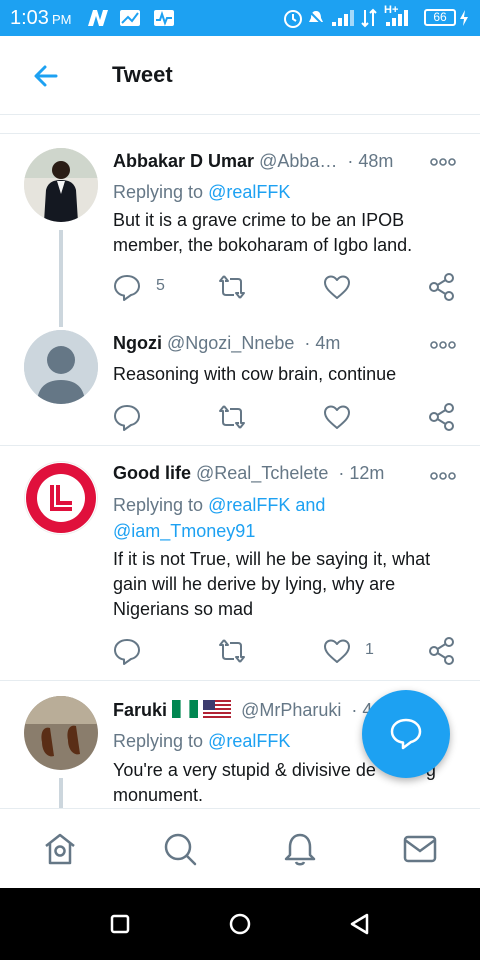 The width and height of the screenshot is (480, 960). What do you see at coordinates (369, 18) in the screenshot?
I see `data-arrows-icon` at bounding box center [369, 18].